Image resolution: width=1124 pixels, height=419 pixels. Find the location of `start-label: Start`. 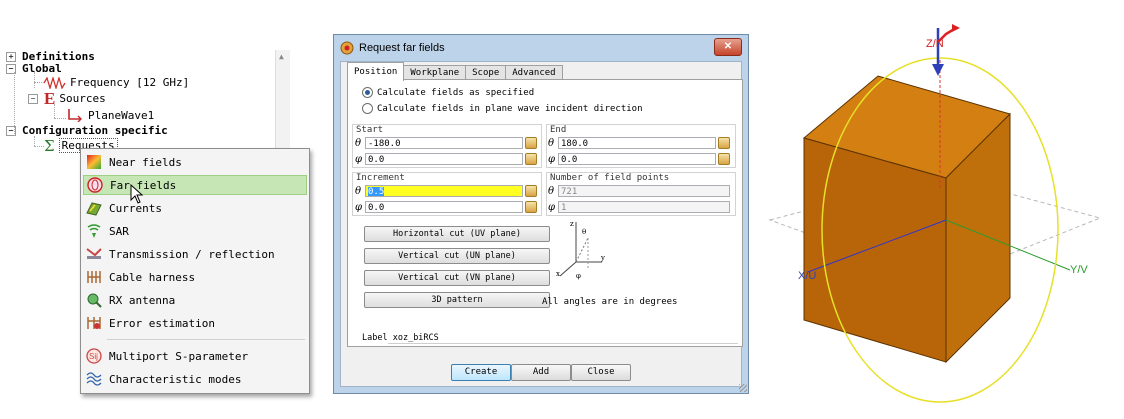

start-label: Start is located at coordinates (370, 130).